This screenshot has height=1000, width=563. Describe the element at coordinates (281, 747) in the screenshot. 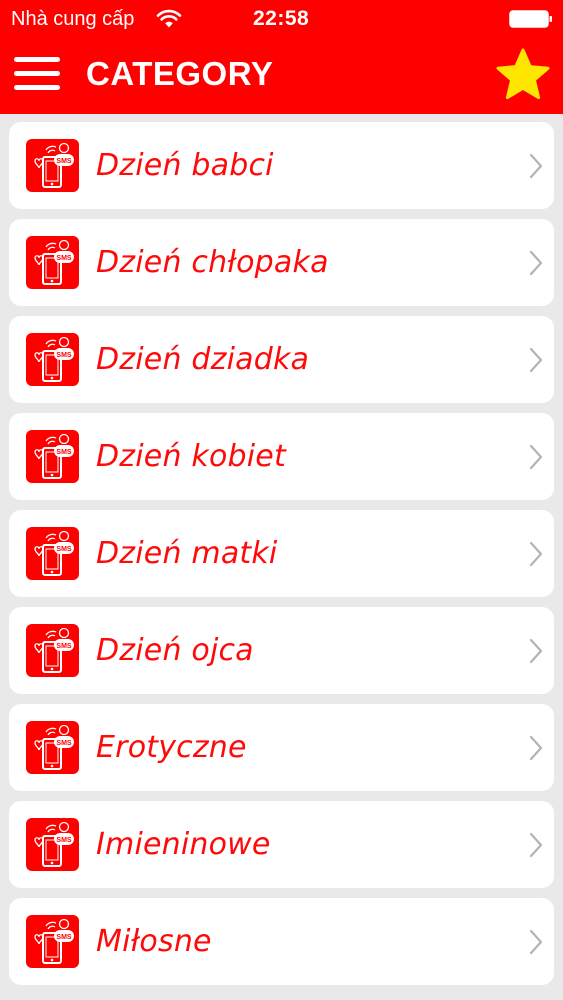

I see `category-row: SMS Erotyczne` at that location.